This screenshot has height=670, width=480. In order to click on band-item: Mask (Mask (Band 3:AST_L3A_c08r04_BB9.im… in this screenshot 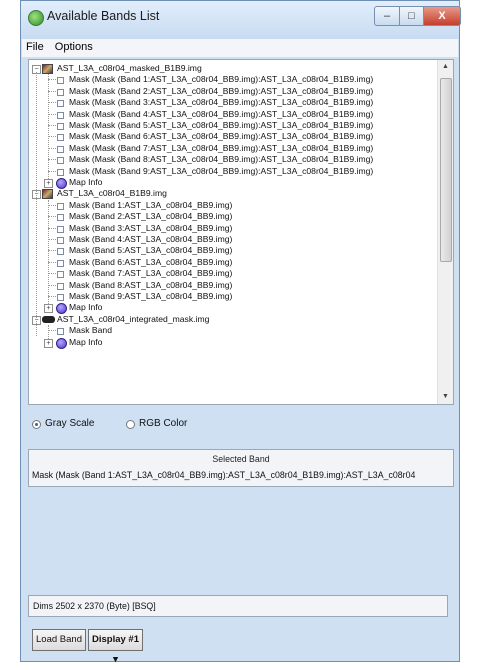, I will do `click(221, 102)`.